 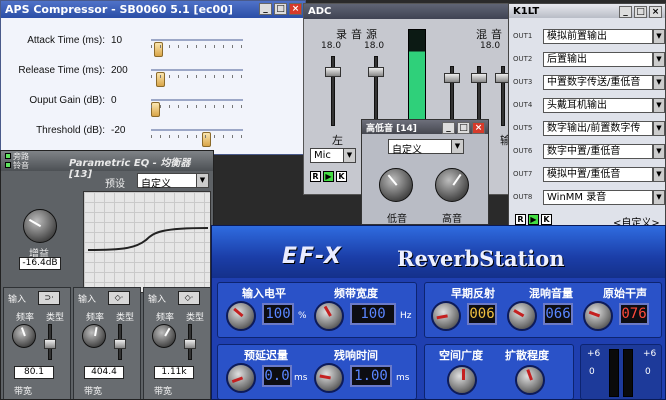 What do you see at coordinates (197, 48) in the screenshot?
I see `attack-slider` at bounding box center [197, 48].